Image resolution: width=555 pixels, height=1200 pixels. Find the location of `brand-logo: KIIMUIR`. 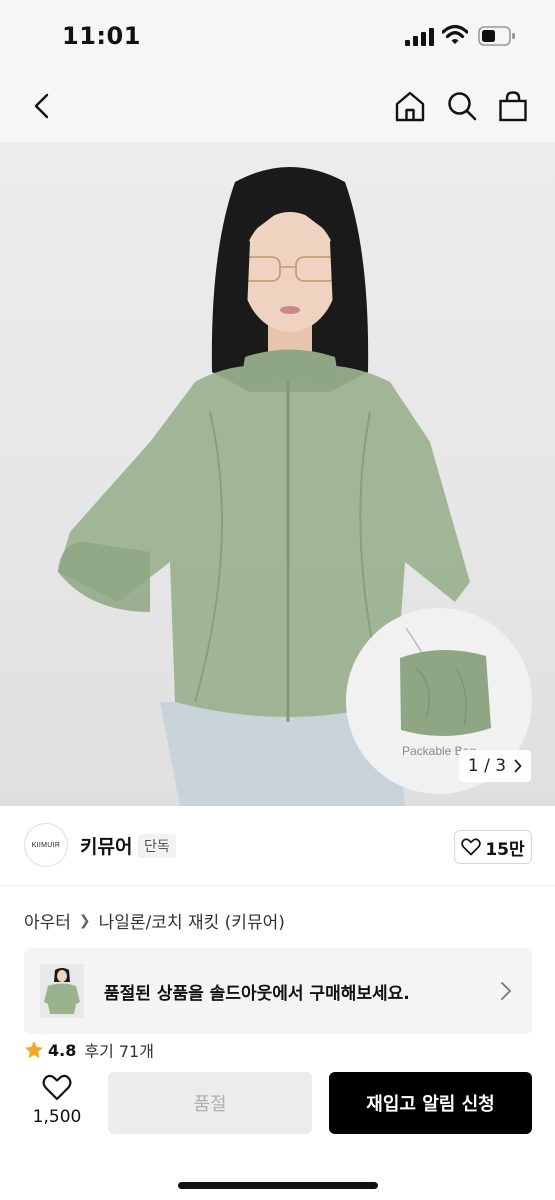

brand-logo: KIIMUIR is located at coordinates (46, 845).